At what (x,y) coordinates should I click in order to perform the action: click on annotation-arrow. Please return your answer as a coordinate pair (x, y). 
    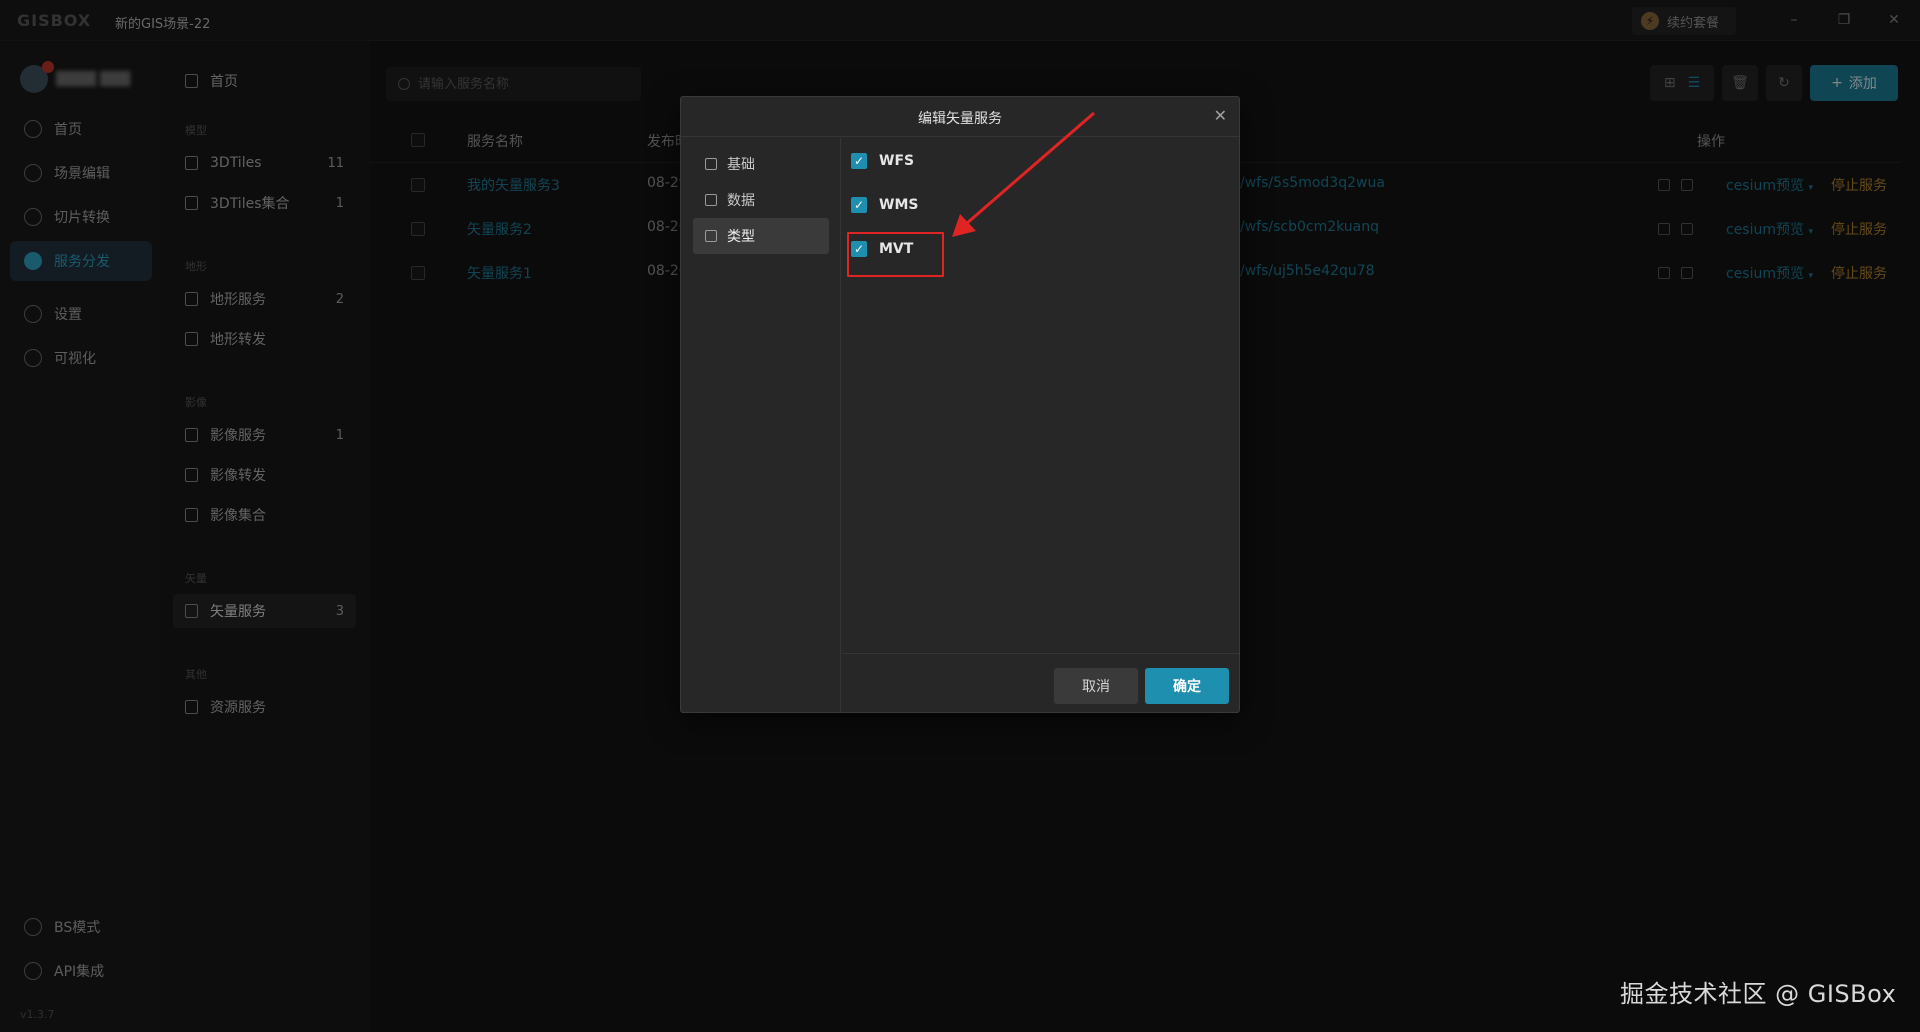
    Looking at the image, I should click on (1023, 174).